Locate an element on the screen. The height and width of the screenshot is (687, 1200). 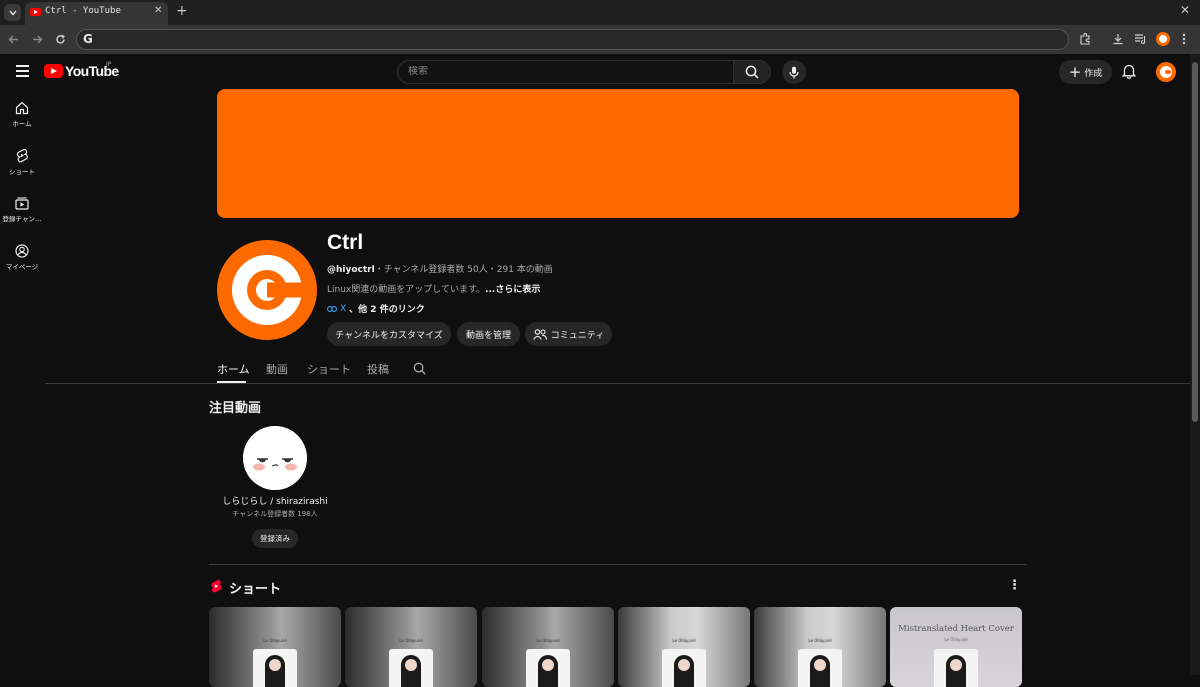
short-cover-title: Mistranslated Heart Cover is located at coordinates (956, 629).